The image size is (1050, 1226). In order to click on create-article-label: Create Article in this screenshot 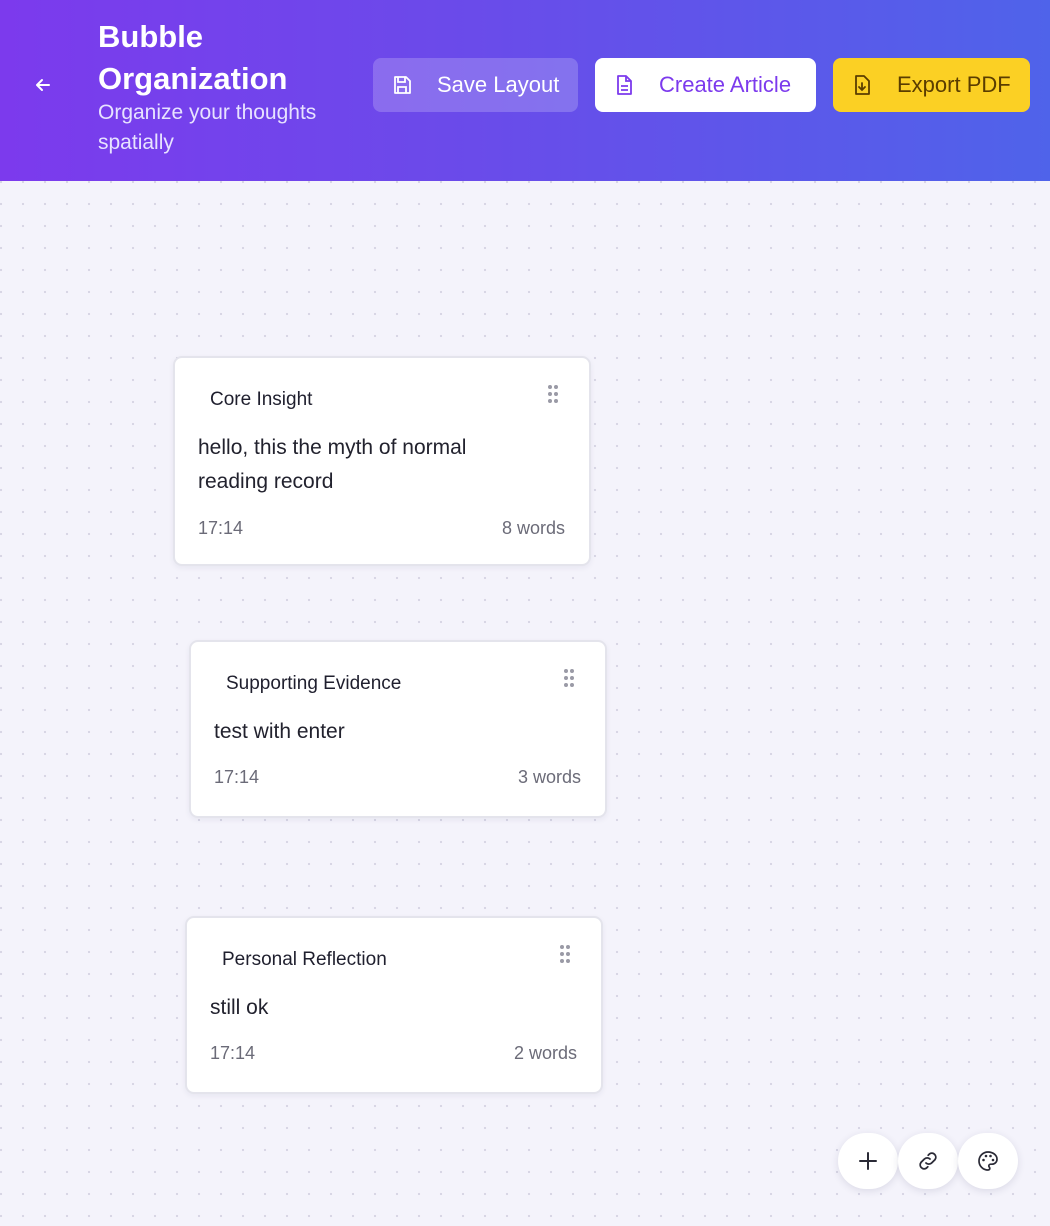, I will do `click(725, 84)`.